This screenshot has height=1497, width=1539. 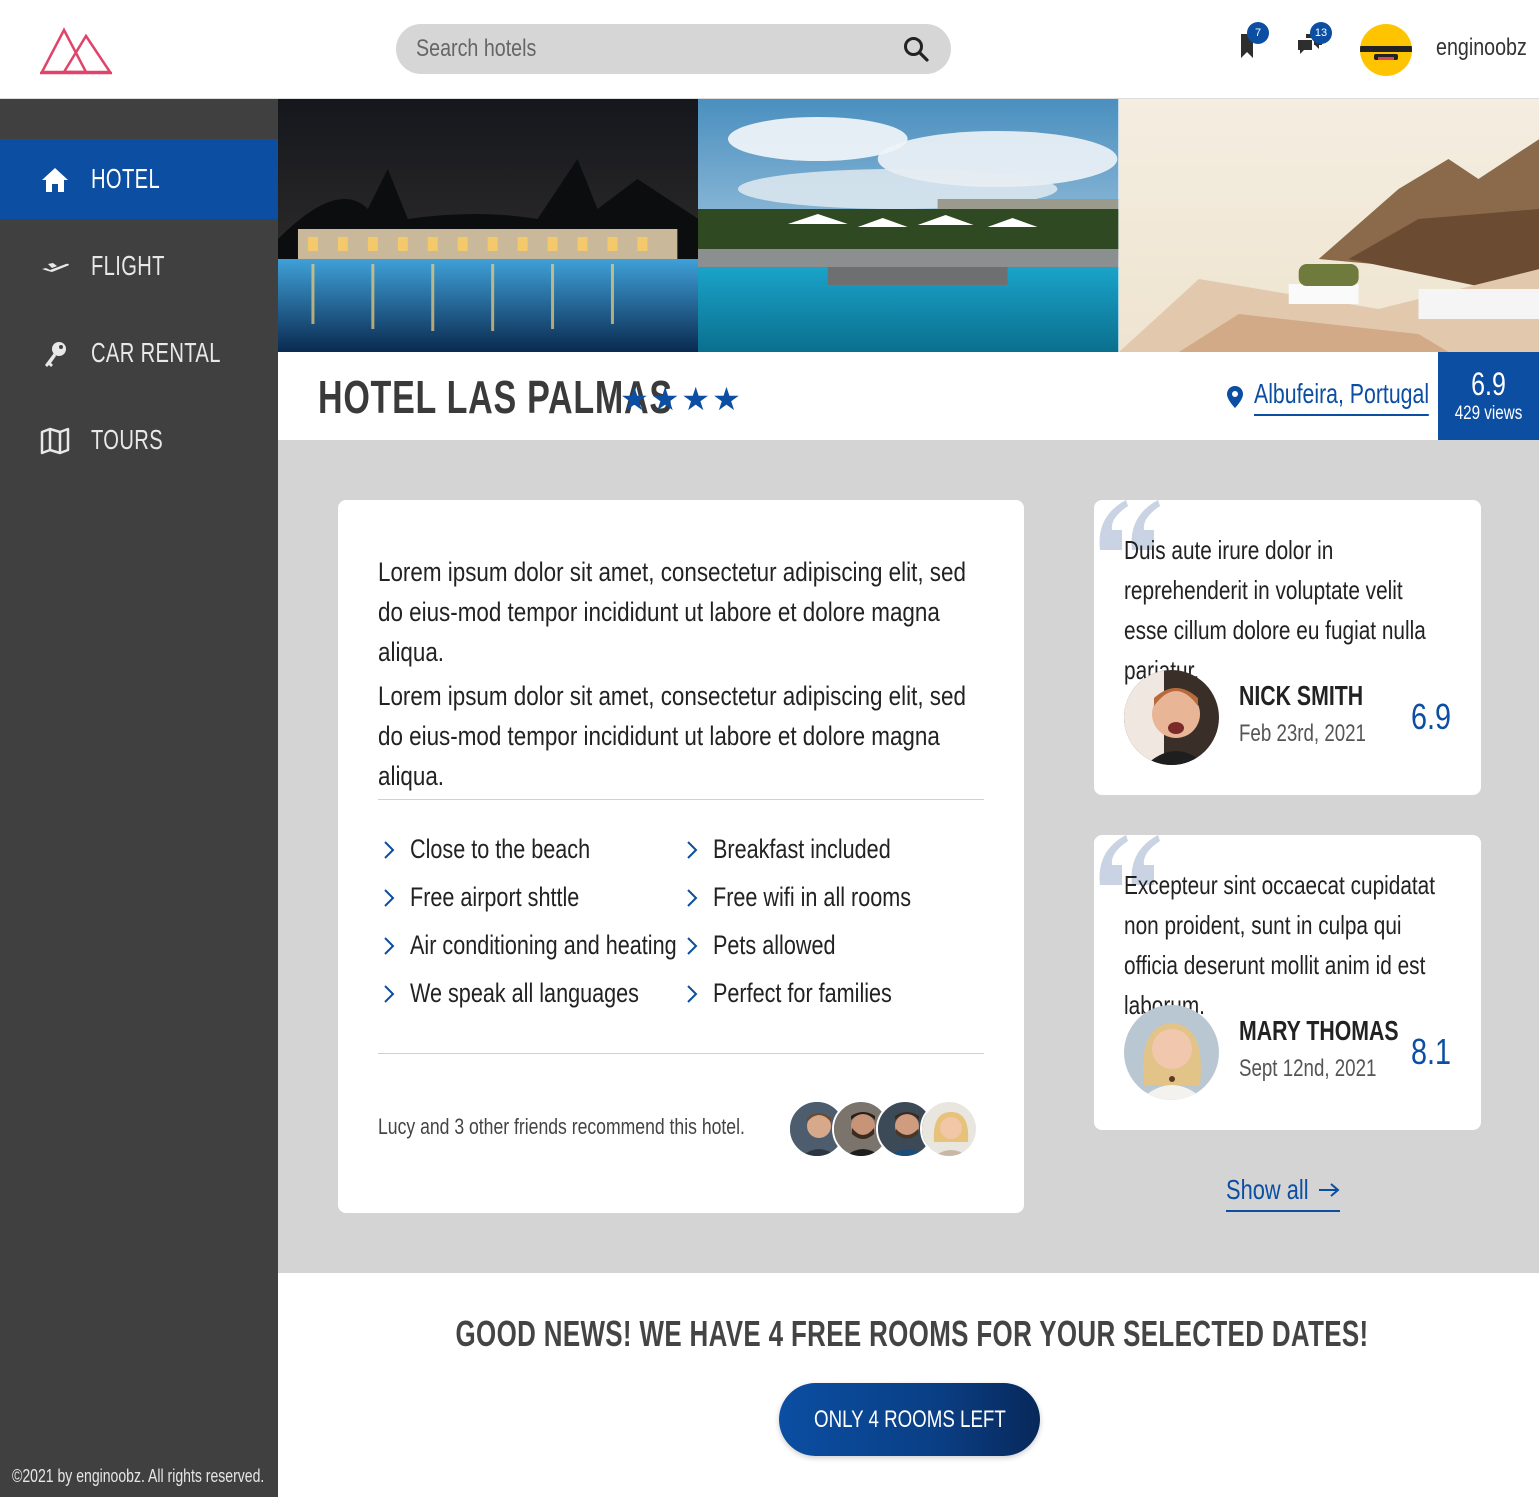 I want to click on search-input, so click(x=613, y=49).